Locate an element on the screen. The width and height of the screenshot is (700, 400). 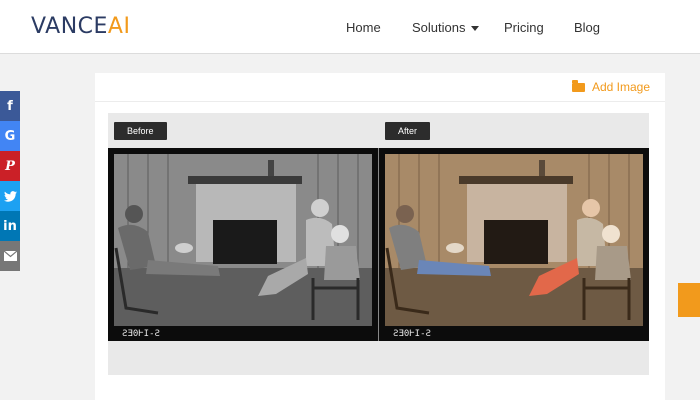
linkedin-icon: in is located at coordinates (10, 226).